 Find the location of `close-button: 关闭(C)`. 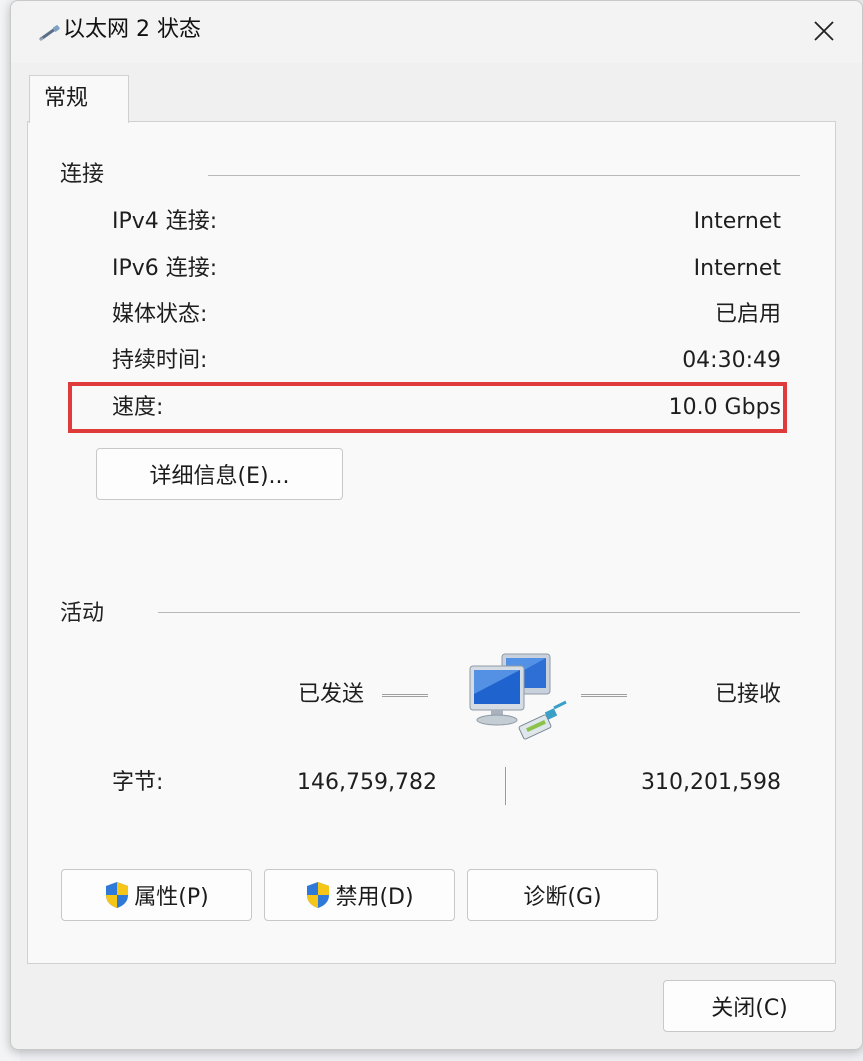

close-button: 关闭(C) is located at coordinates (749, 1006).